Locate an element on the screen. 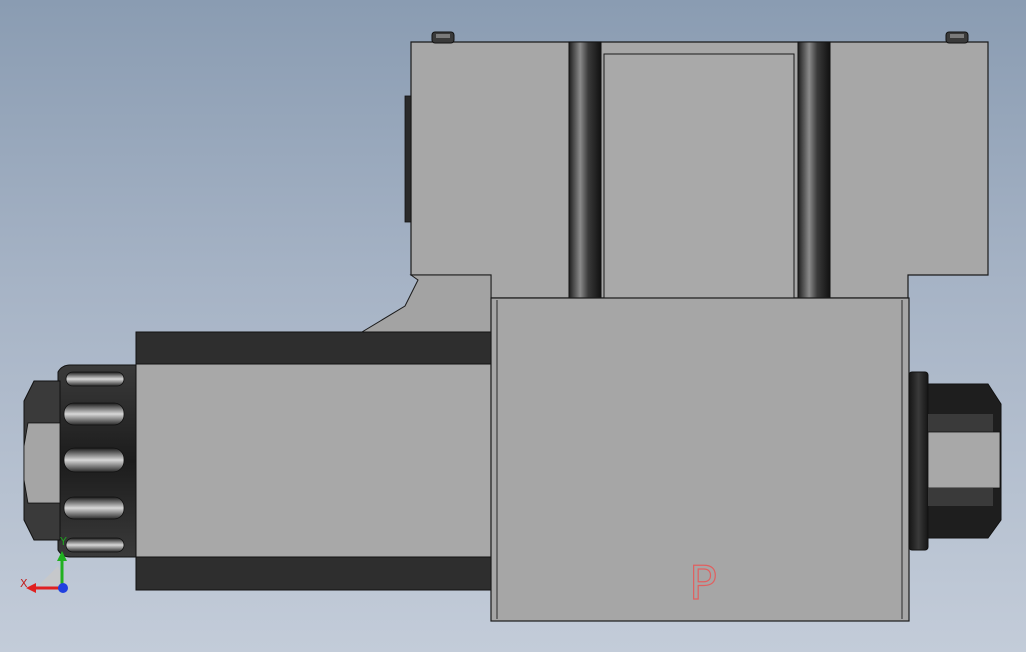 The width and height of the screenshot is (1026, 652). x-axis-label: X is located at coordinates (24, 583).